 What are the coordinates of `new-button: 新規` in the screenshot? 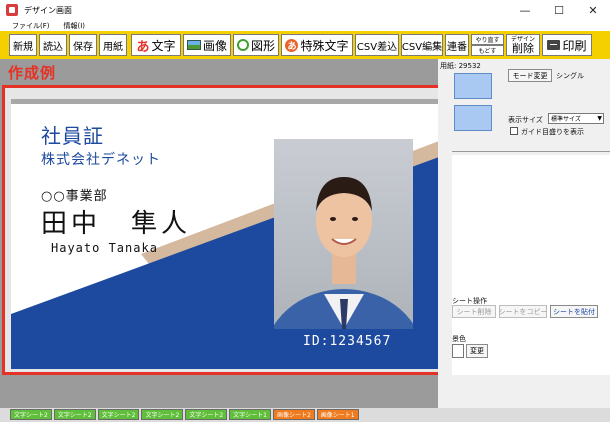 It's located at (23, 45).